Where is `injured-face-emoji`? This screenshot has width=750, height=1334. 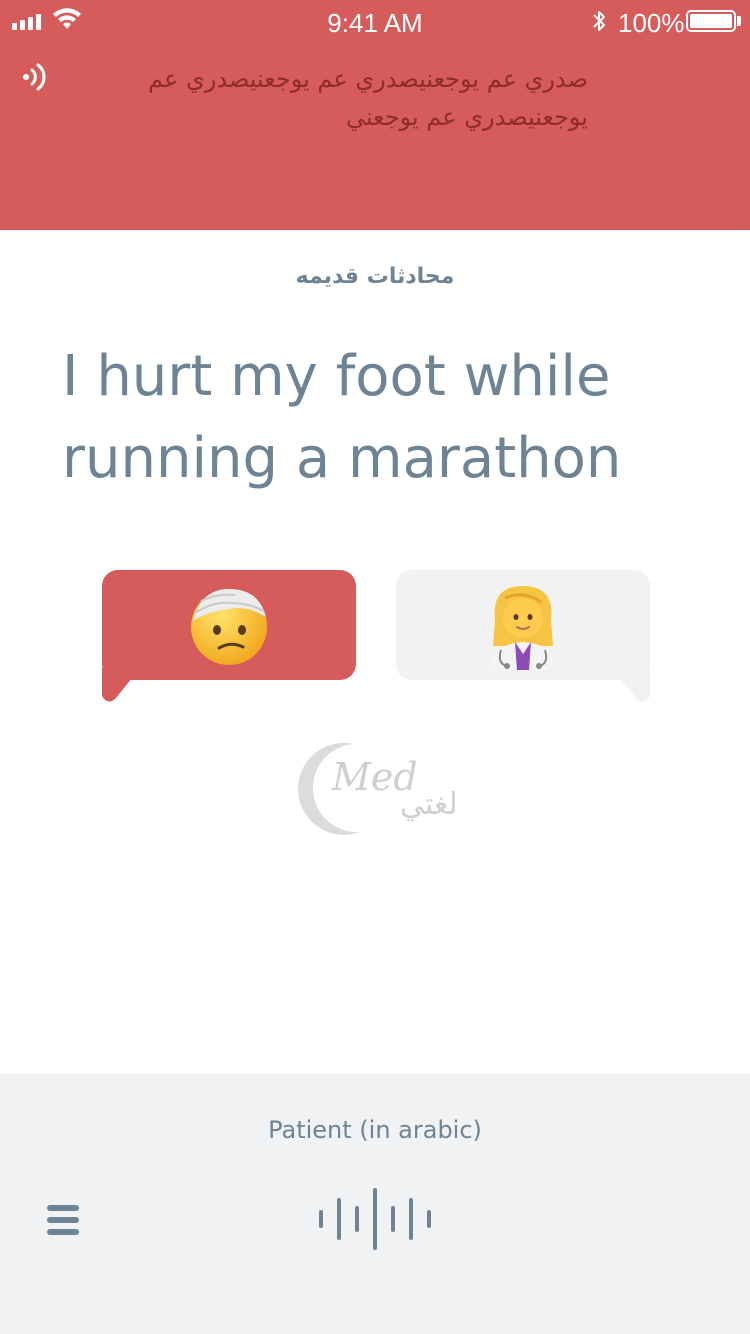 injured-face-emoji is located at coordinates (229, 627).